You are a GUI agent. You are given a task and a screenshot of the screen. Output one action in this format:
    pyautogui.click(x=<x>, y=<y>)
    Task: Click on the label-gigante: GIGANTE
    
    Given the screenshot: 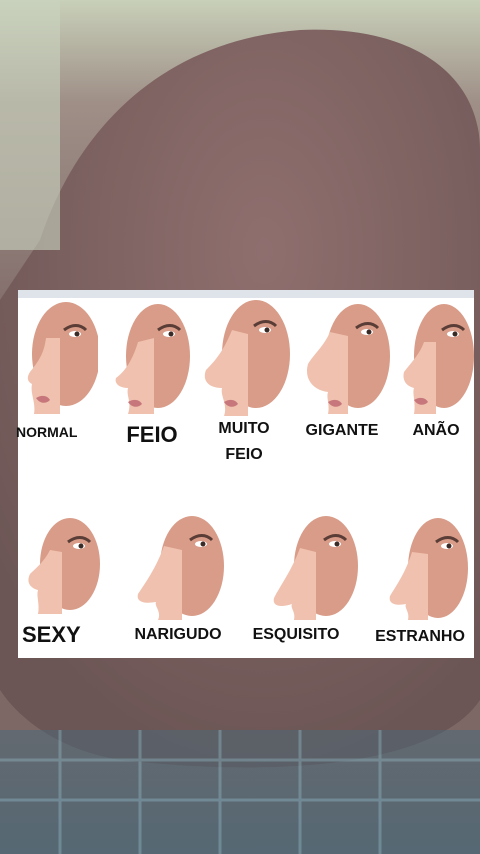 What is the action you would take?
    pyautogui.click(x=342, y=430)
    